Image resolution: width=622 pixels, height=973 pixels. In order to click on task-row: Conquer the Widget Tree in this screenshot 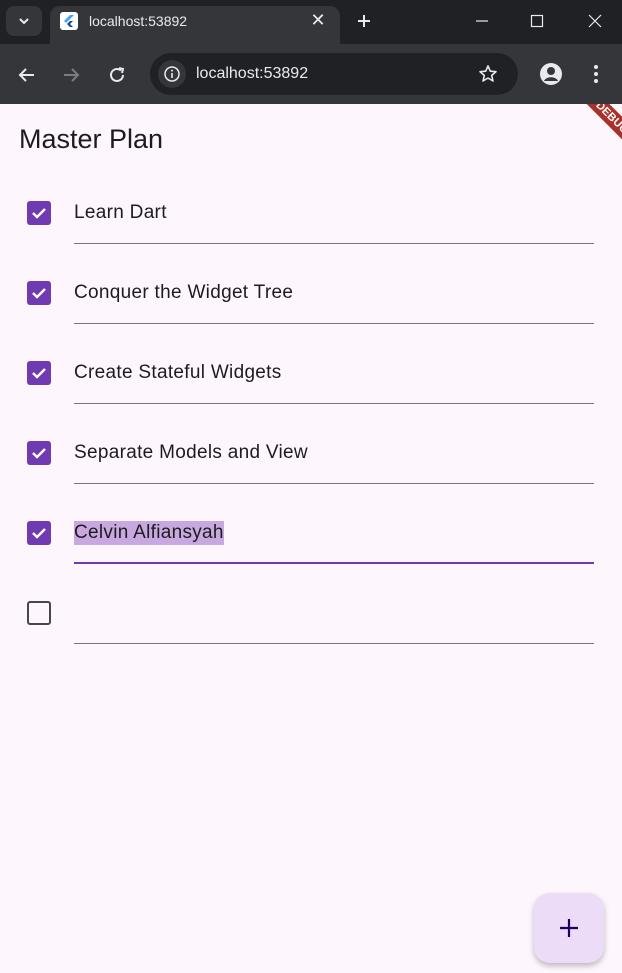, I will do `click(311, 304)`.